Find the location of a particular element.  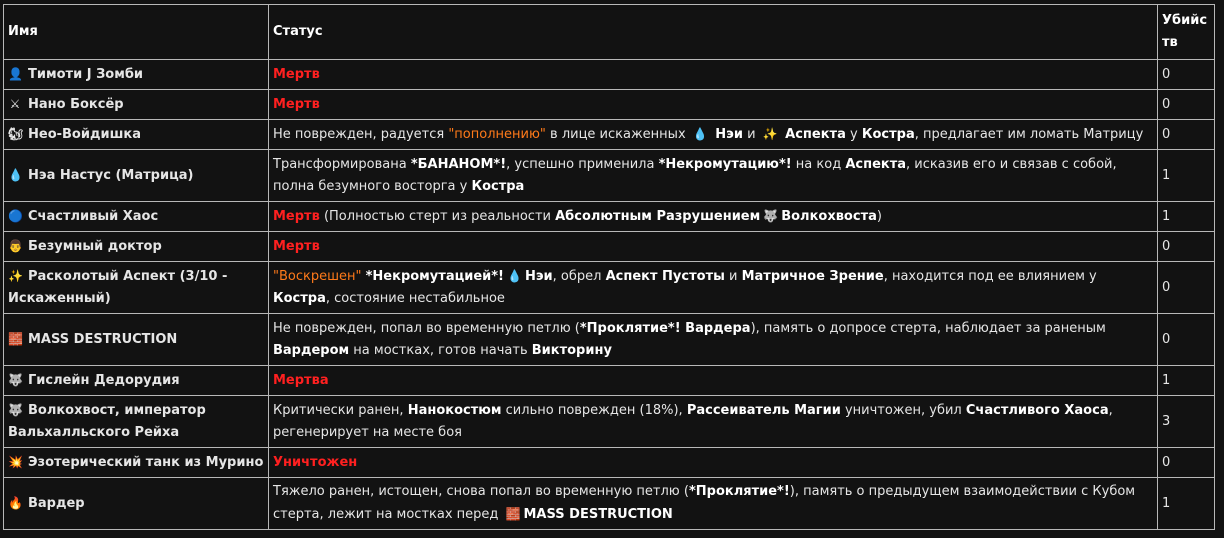

status-text: Трансформирована is located at coordinates (342, 164).